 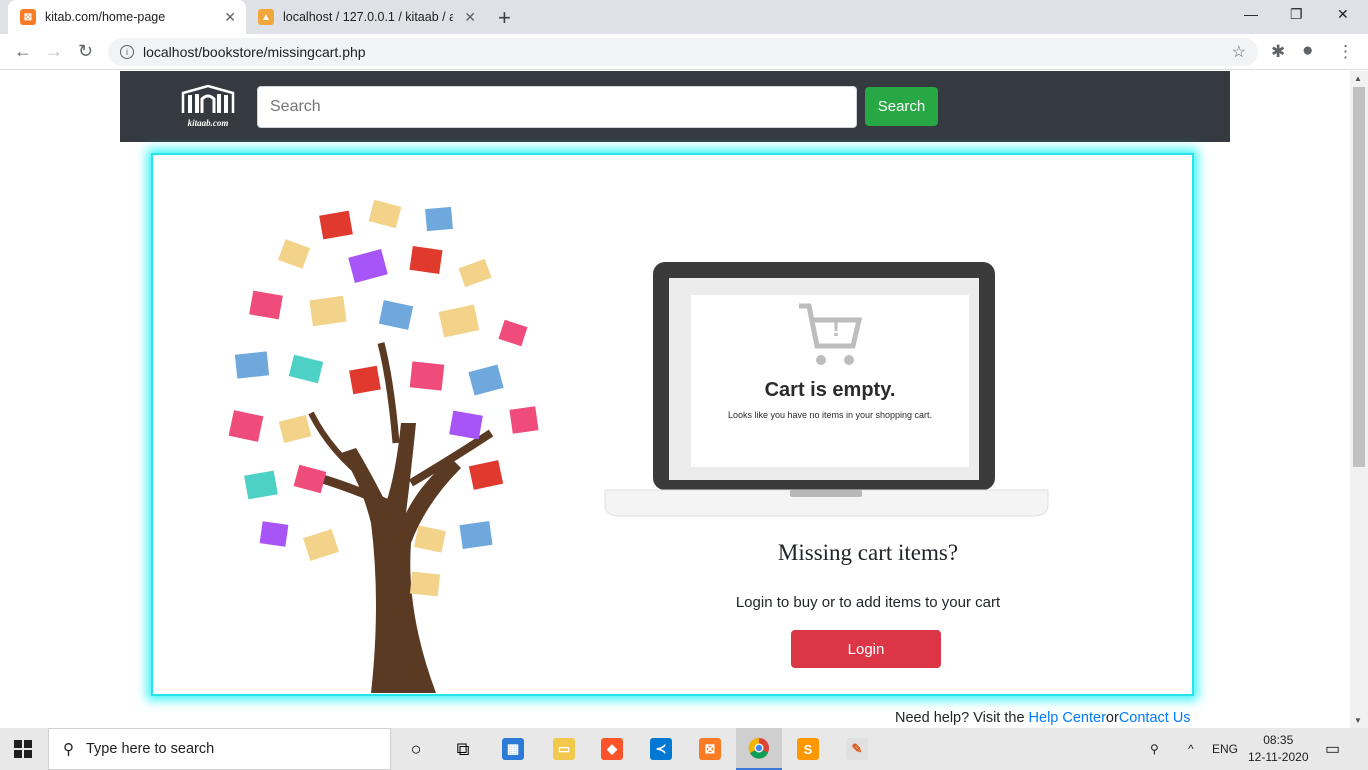 I want to click on browser-menu-icon: ⋮, so click(x=1345, y=52).